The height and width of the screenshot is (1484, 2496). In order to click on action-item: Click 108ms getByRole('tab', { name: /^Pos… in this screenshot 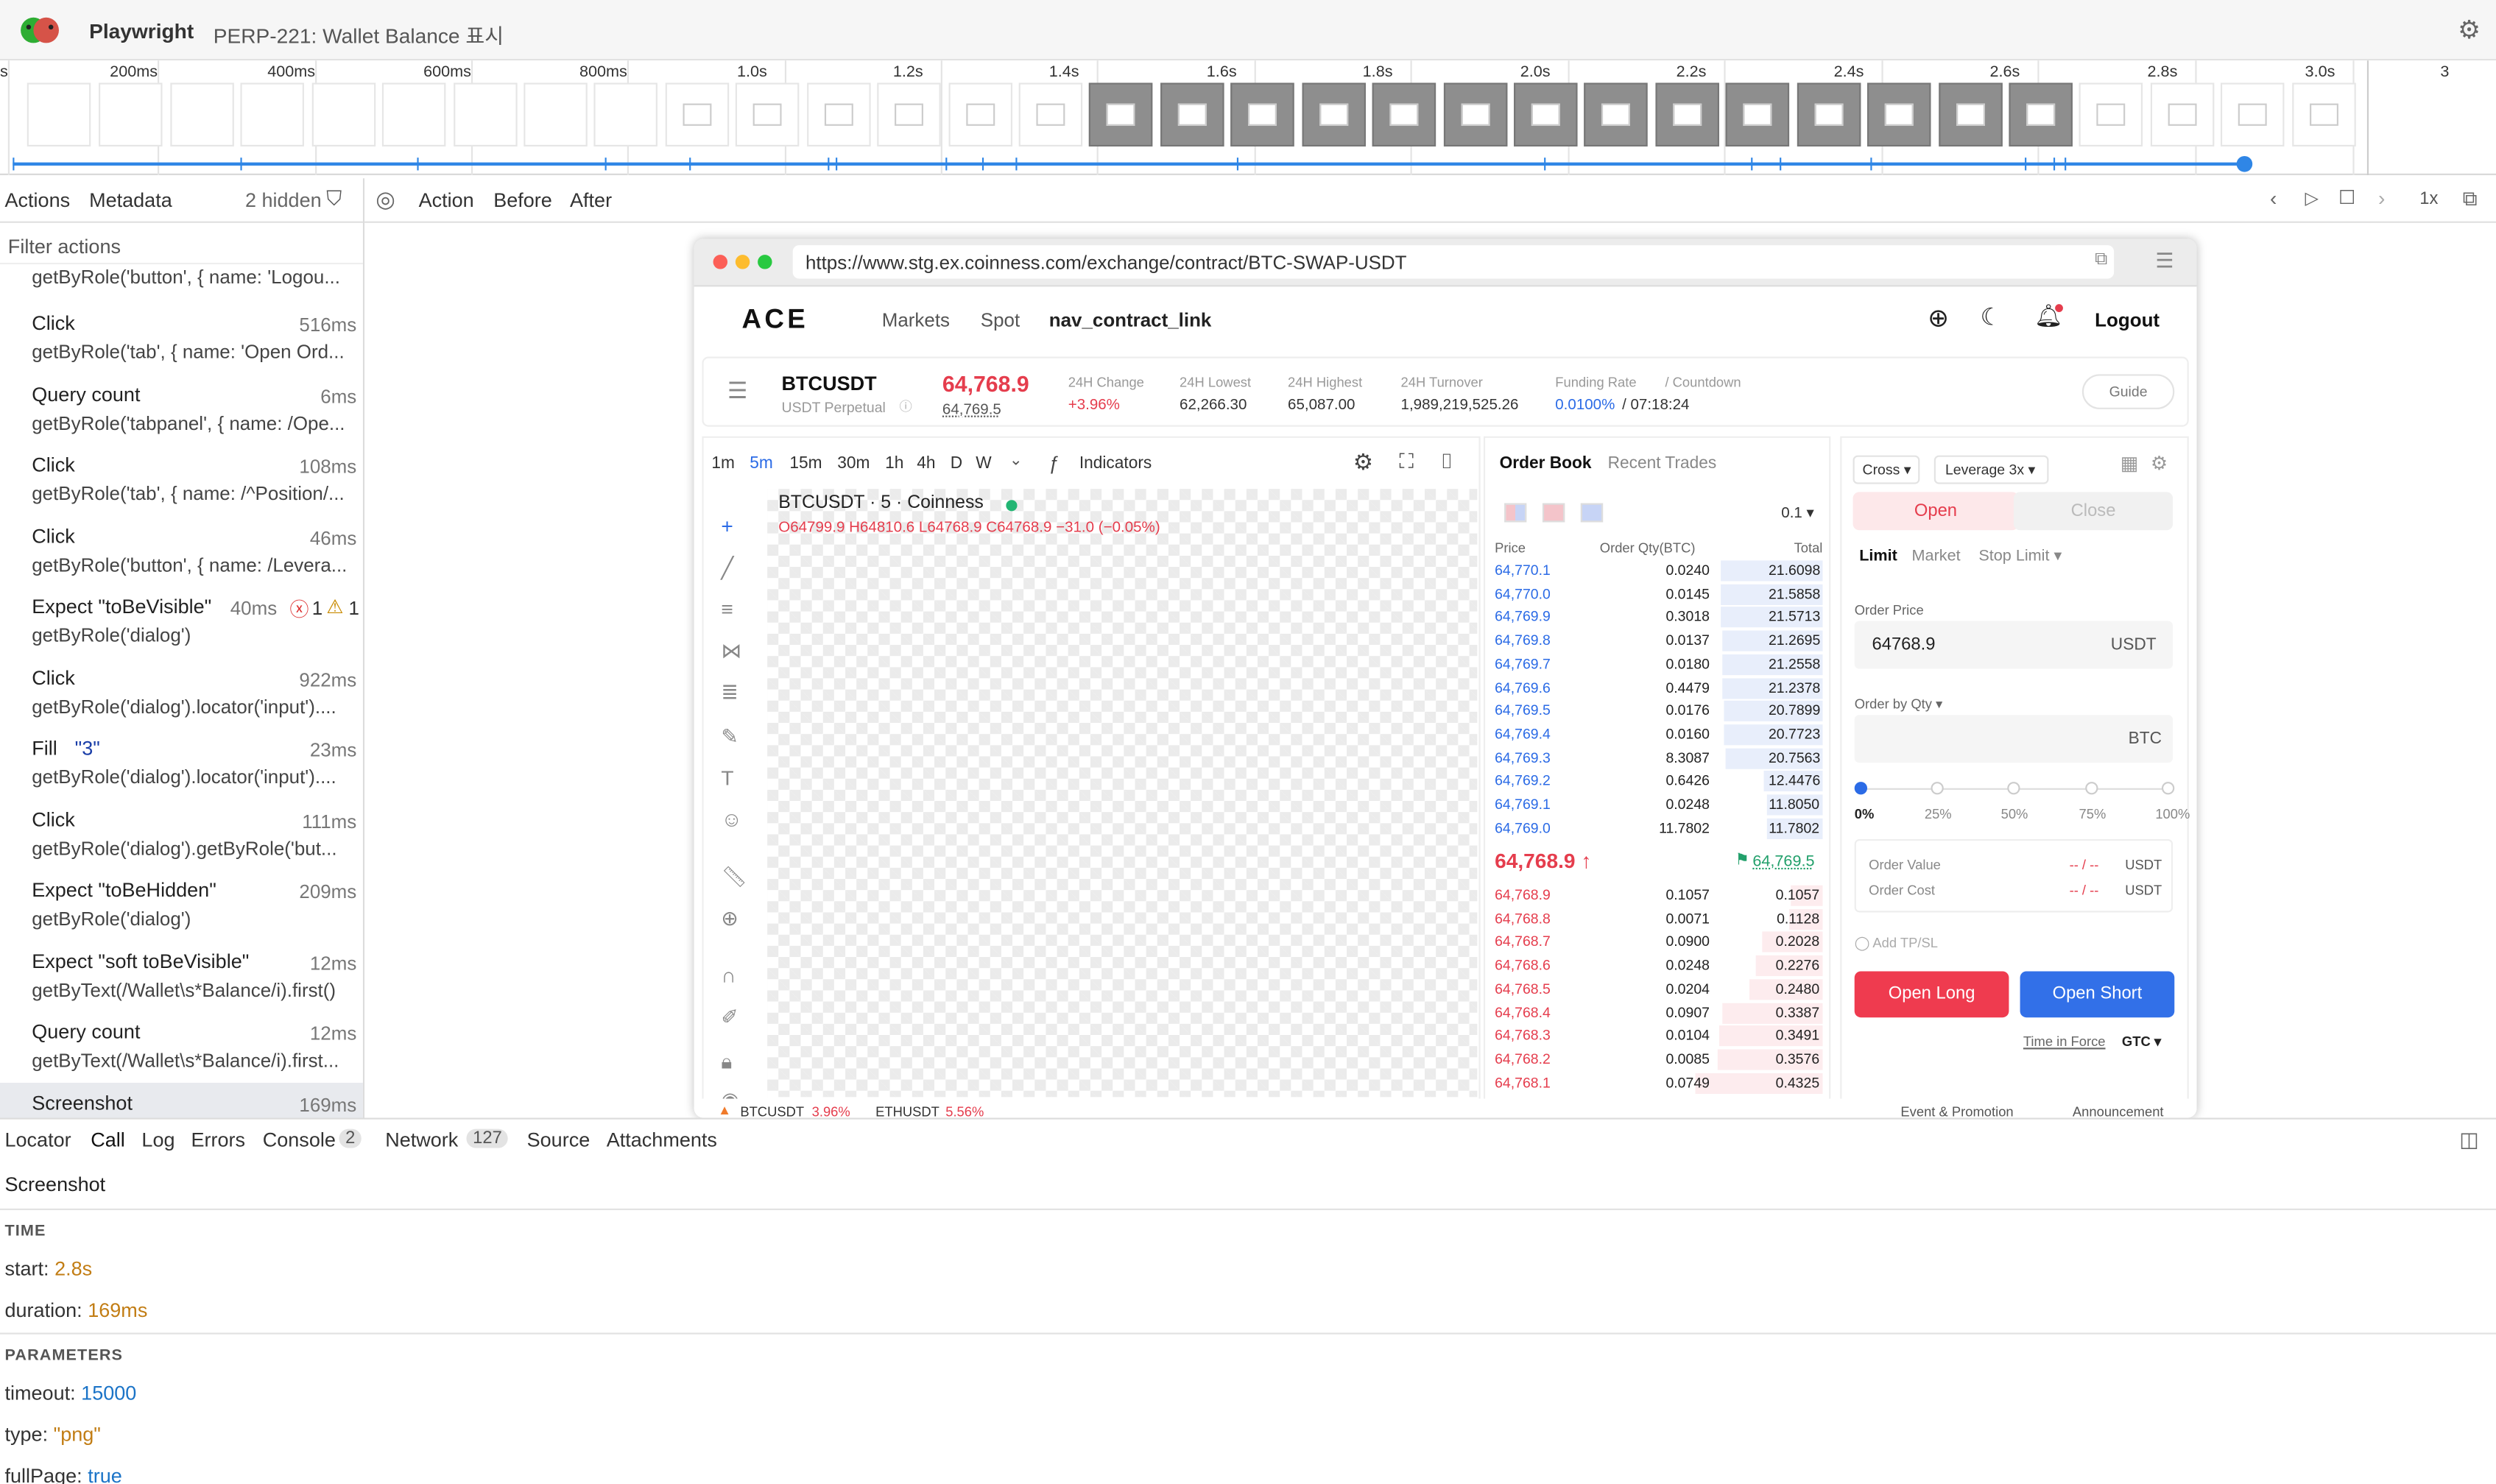, I will do `click(181, 480)`.